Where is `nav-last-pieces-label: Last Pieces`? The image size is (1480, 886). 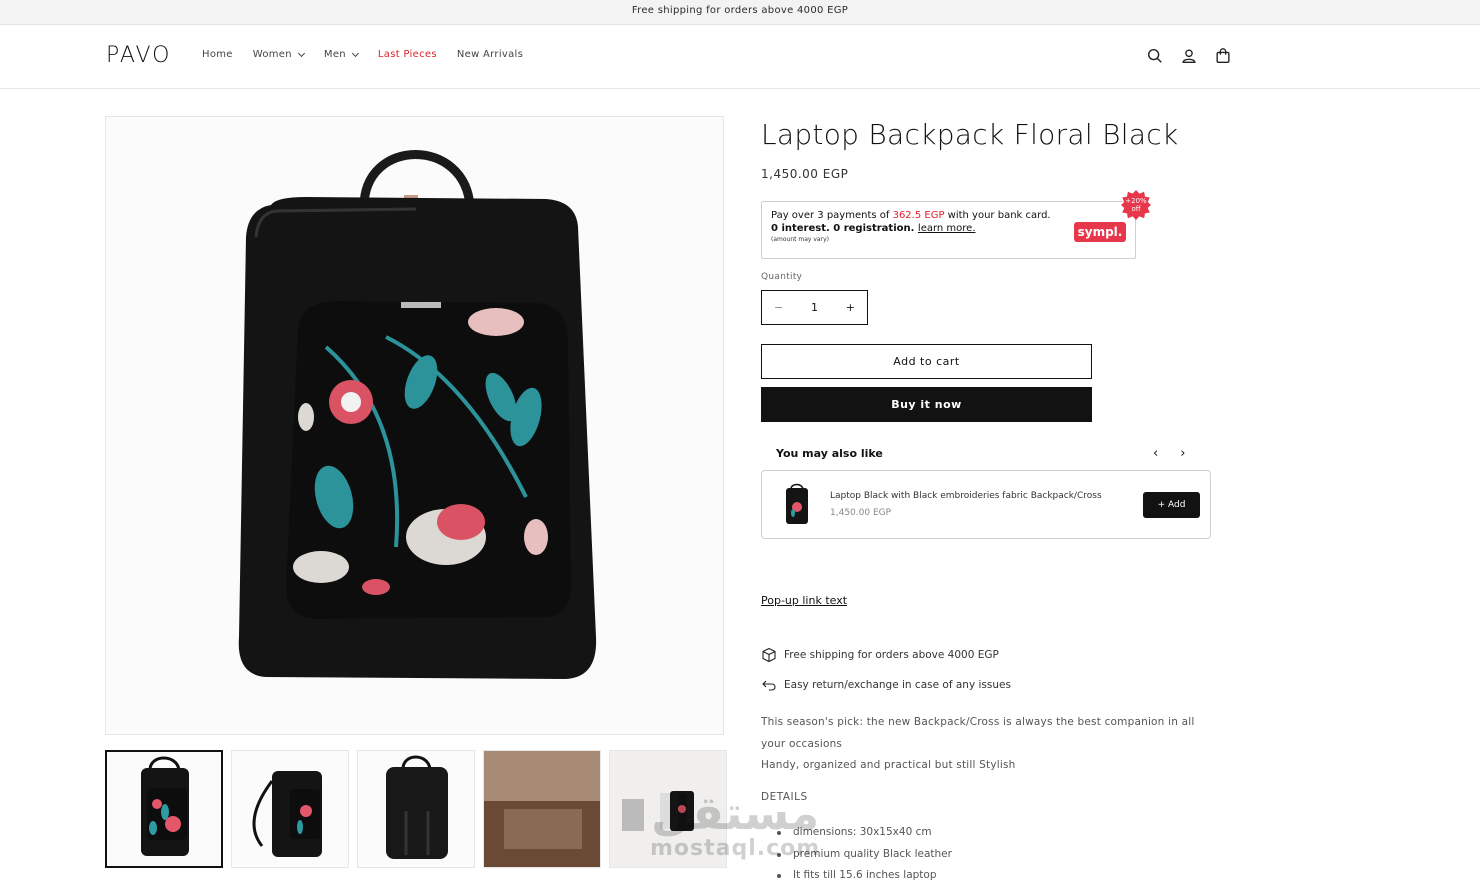
nav-last-pieces-label: Last Pieces is located at coordinates (407, 54).